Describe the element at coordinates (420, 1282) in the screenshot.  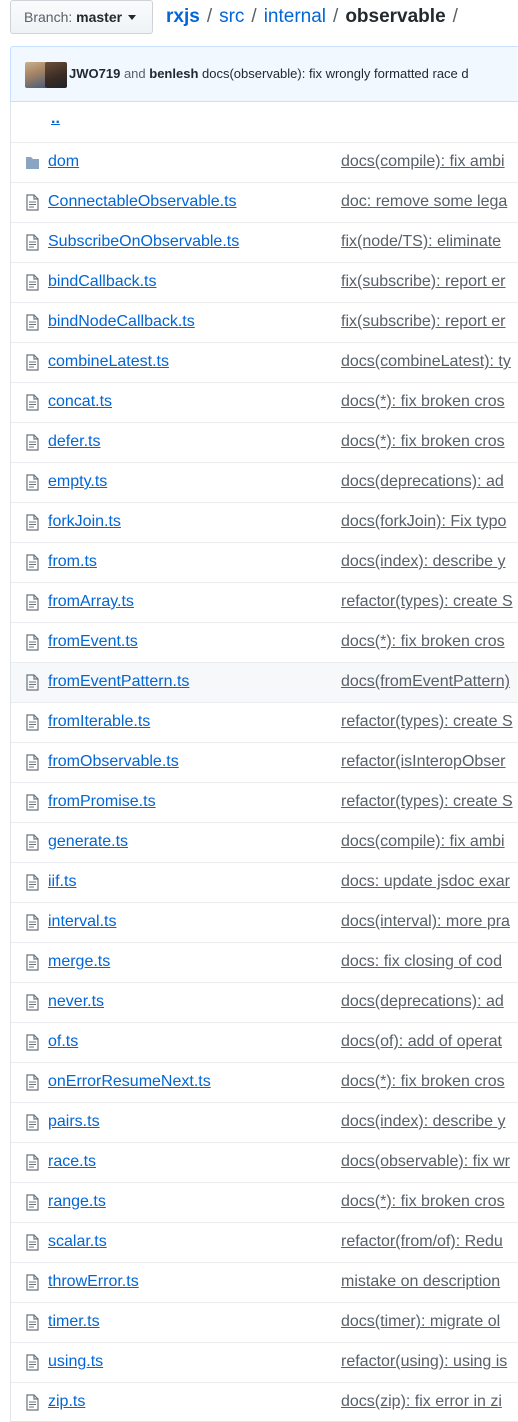
I see `commit-message-link: mistake on description` at that location.